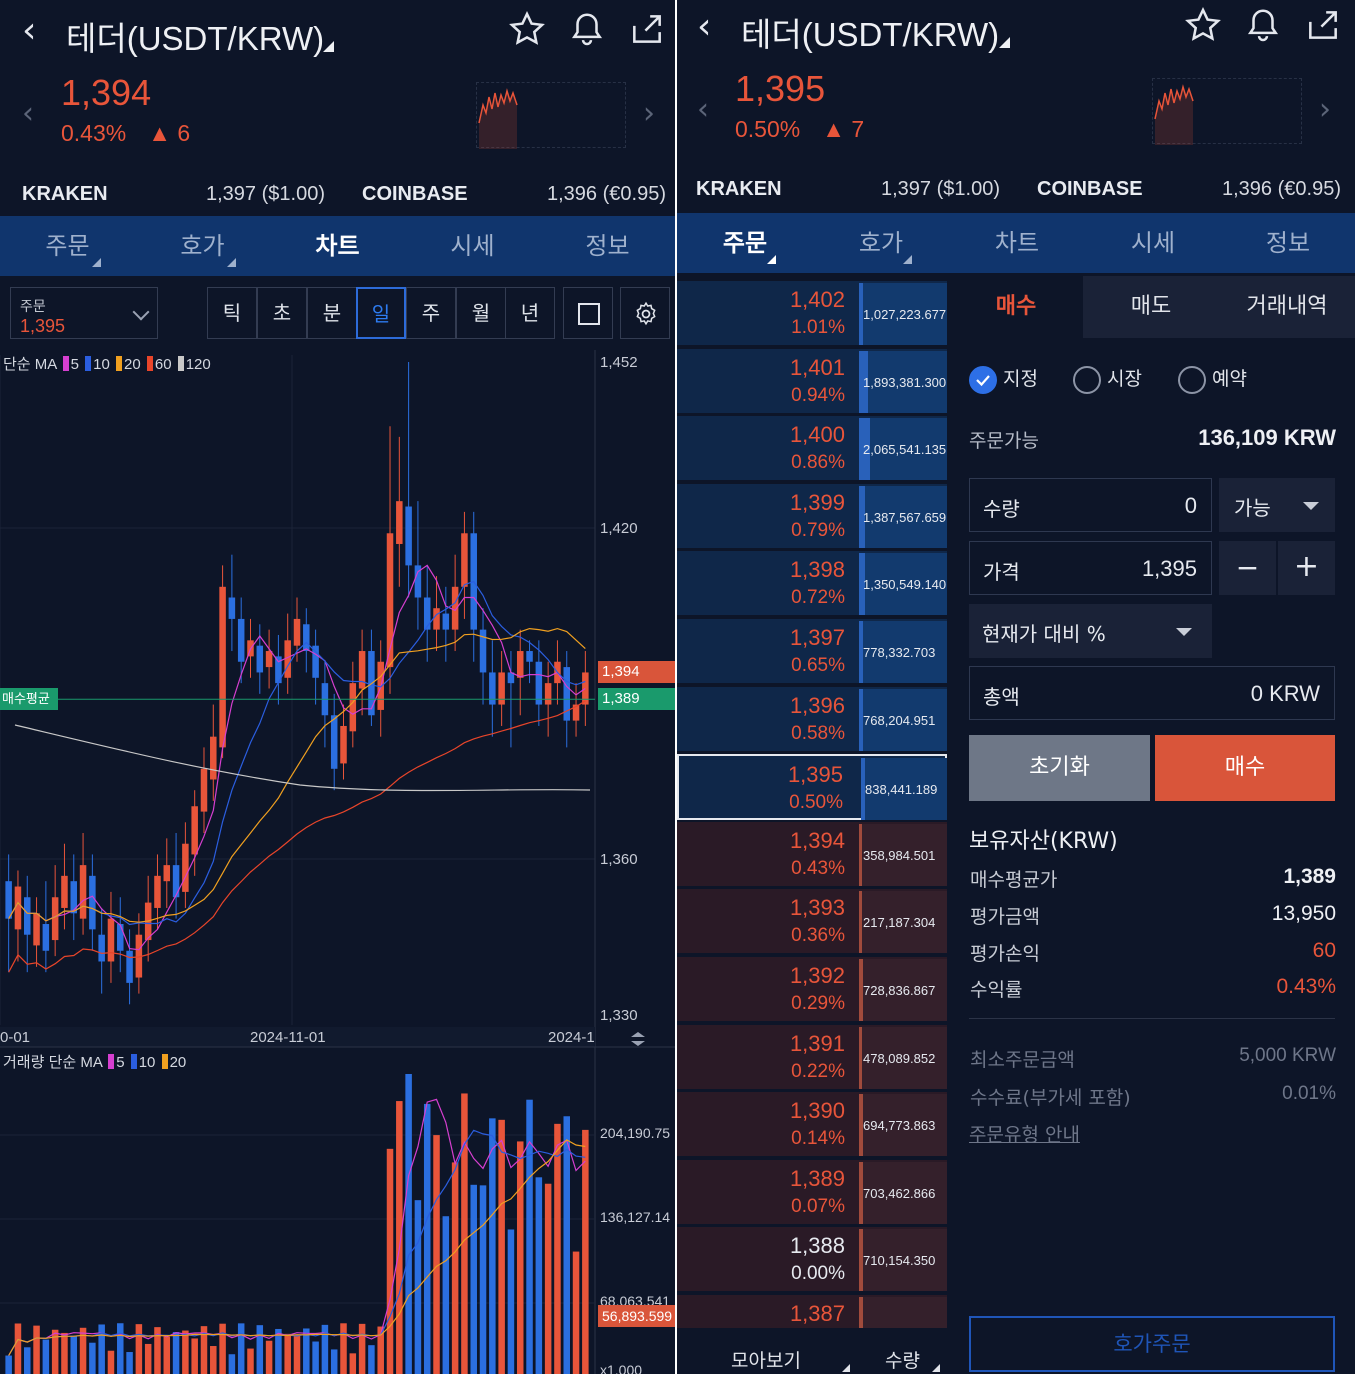  What do you see at coordinates (1003, 379) in the screenshot?
I see `order-type-limit: 지정` at bounding box center [1003, 379].